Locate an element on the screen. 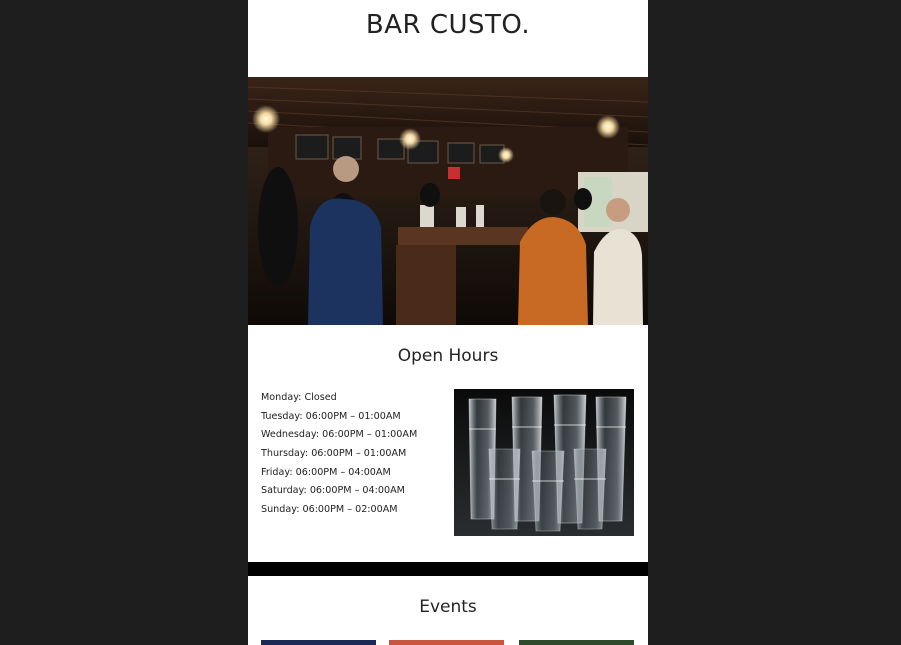 The height and width of the screenshot is (645, 901). open-hours-heading: Open Hours is located at coordinates (448, 356).